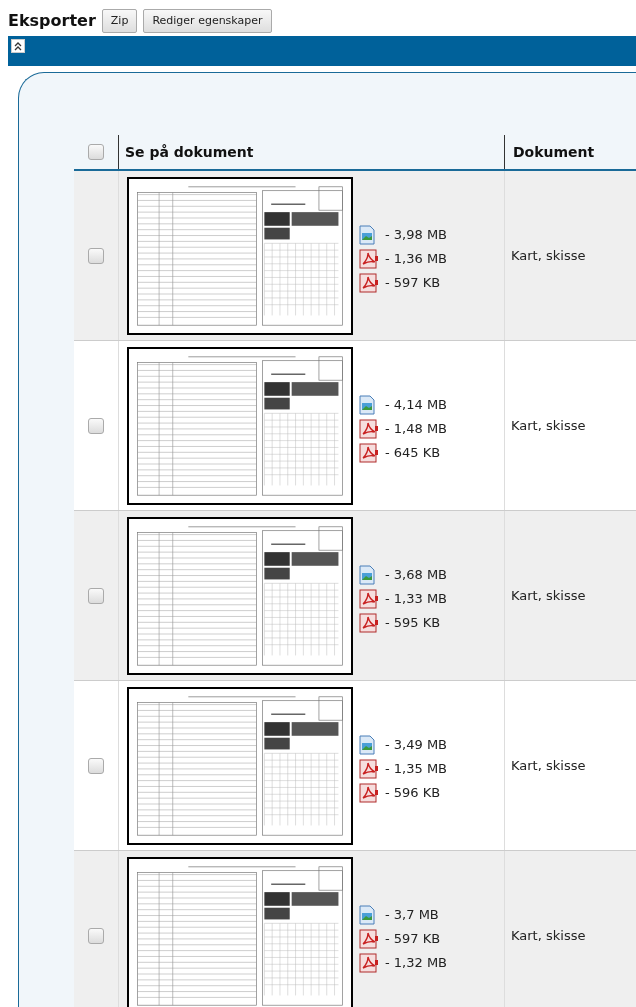 The width and height of the screenshot is (636, 1007). I want to click on file-size: - 1,35 MB, so click(416, 769).